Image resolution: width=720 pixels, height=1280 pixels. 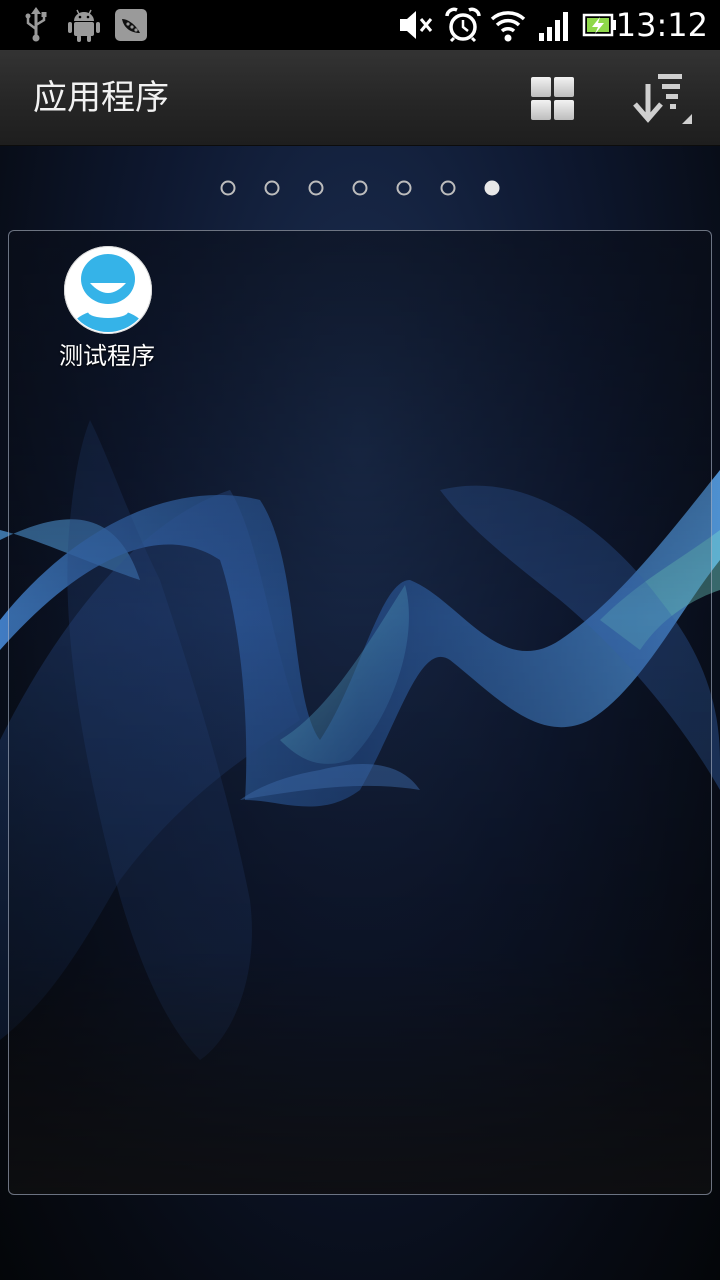 What do you see at coordinates (463, 25) in the screenshot?
I see `alarm-icon` at bounding box center [463, 25].